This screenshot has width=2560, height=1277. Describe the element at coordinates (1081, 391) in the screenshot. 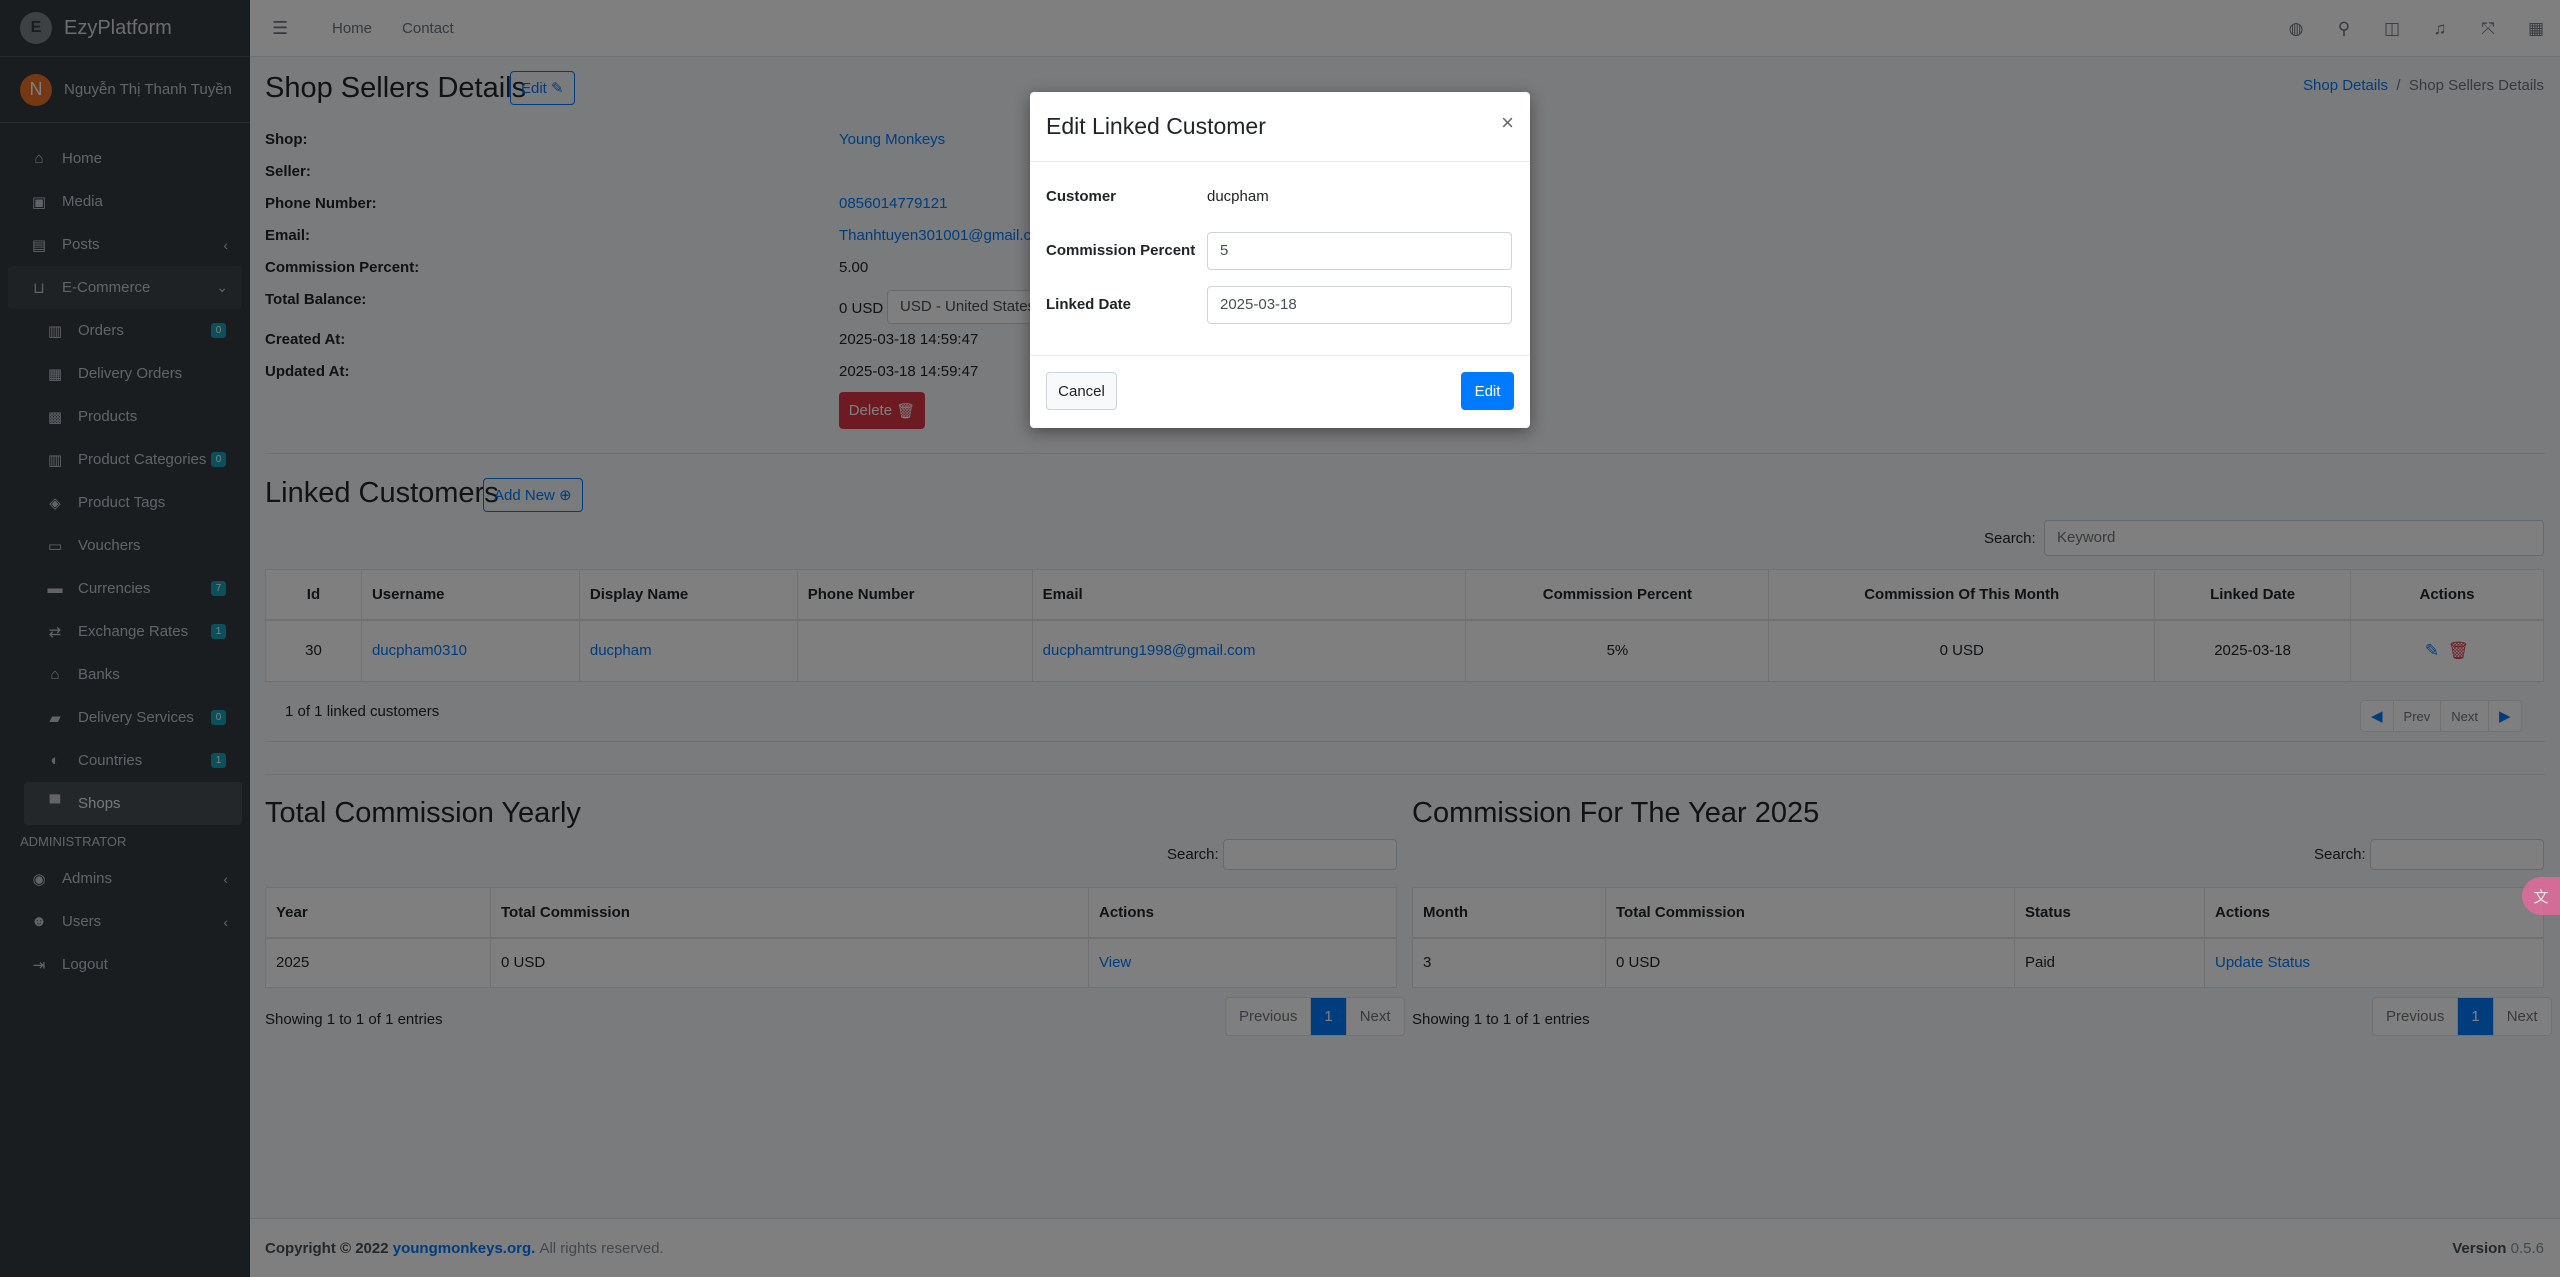

I see `cancel-button: Cancel` at that location.